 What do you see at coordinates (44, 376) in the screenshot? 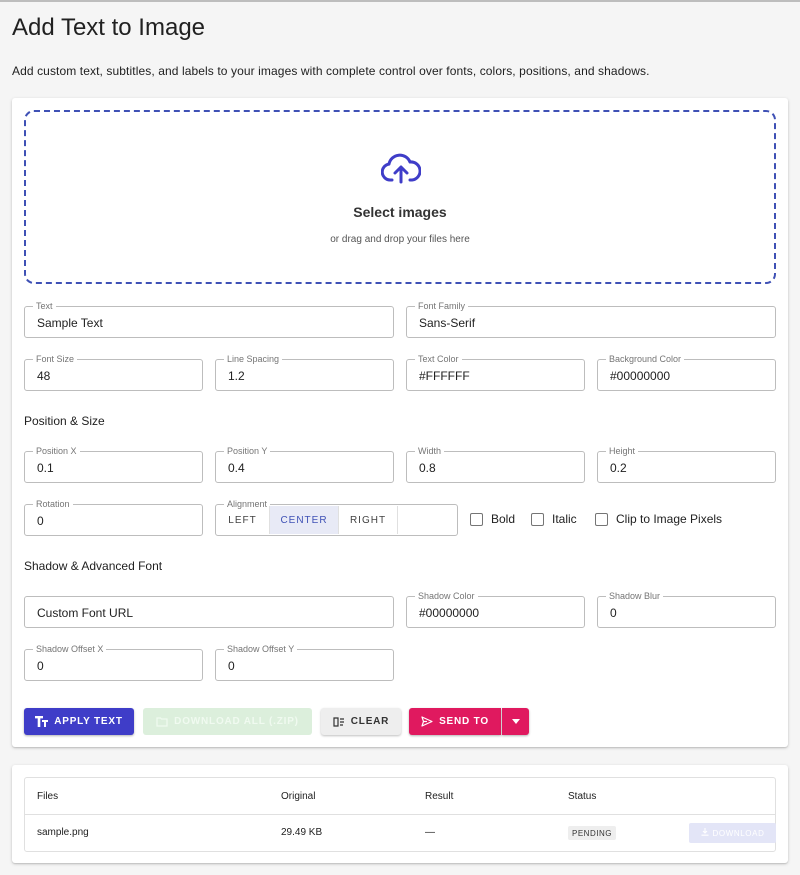
I see `font-size-value: 48` at bounding box center [44, 376].